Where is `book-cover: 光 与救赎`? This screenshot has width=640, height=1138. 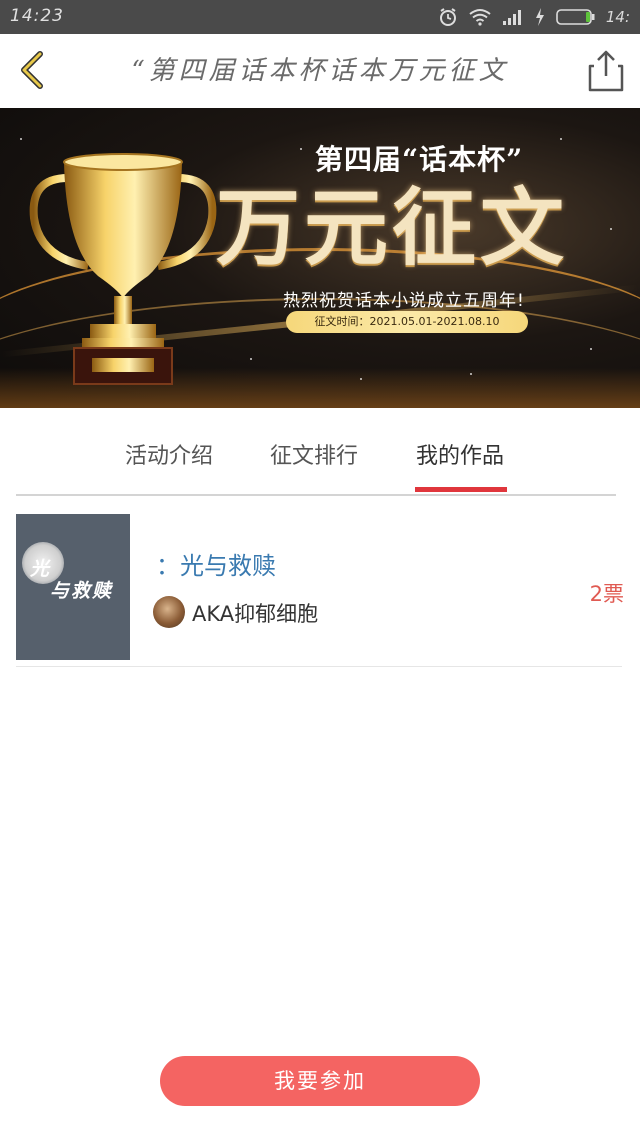 book-cover: 光 与救赎 is located at coordinates (73, 587).